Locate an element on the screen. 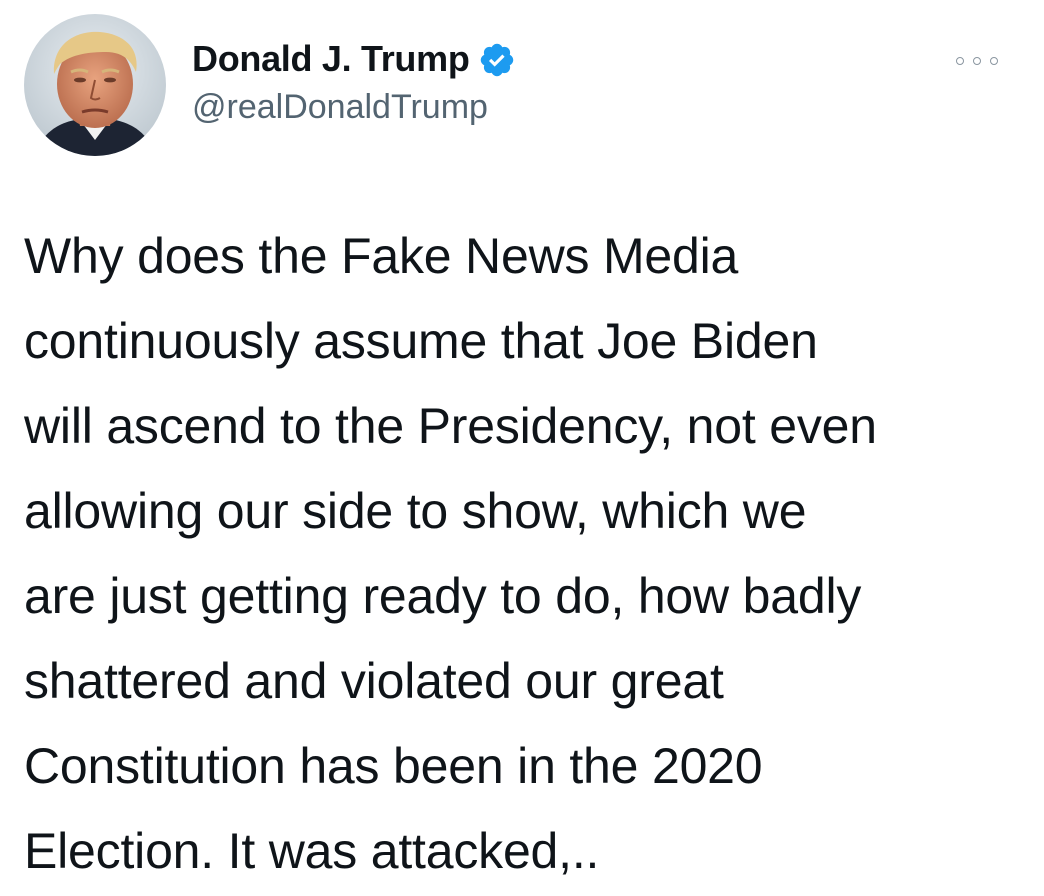  profile-photo-icon is located at coordinates (95, 85).